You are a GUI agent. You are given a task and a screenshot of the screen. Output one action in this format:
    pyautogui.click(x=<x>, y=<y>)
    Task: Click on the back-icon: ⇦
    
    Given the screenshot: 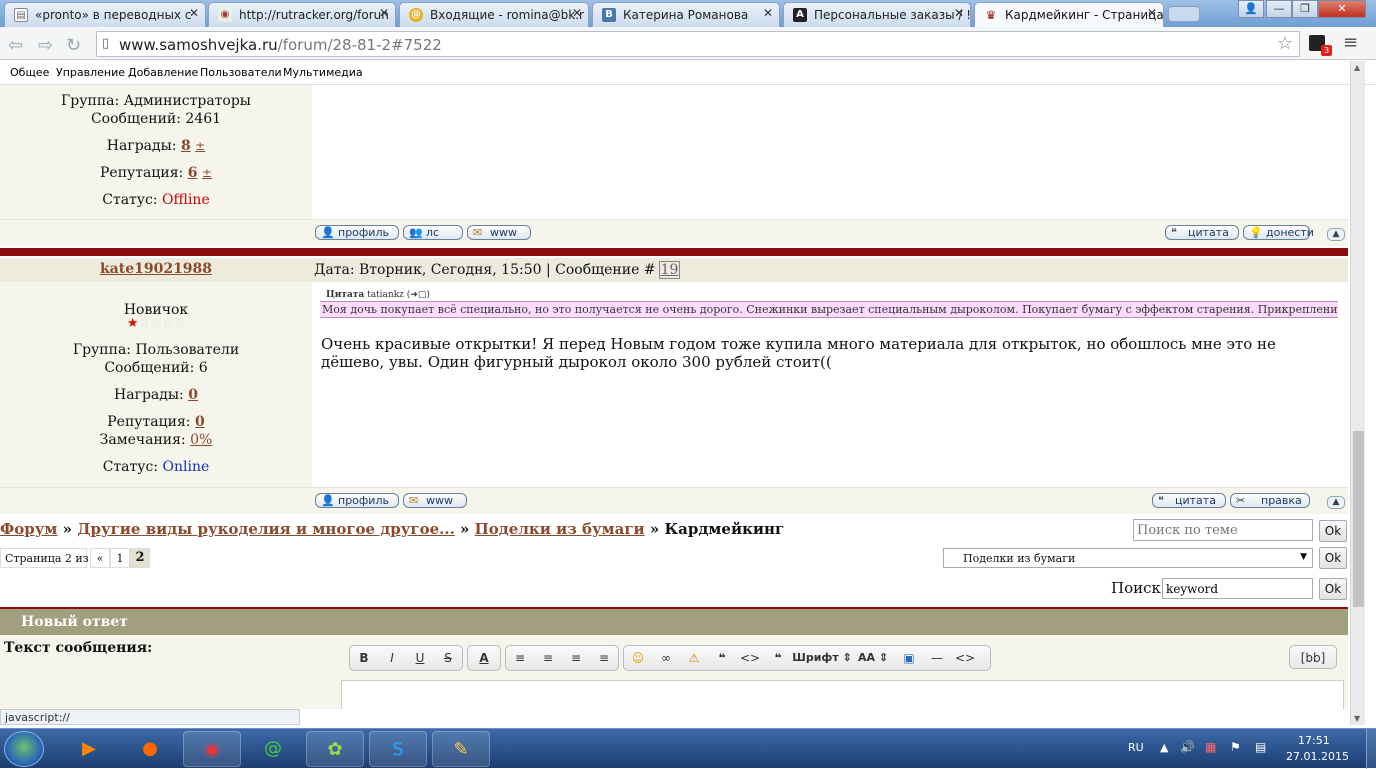 What is the action you would take?
    pyautogui.click(x=15, y=45)
    